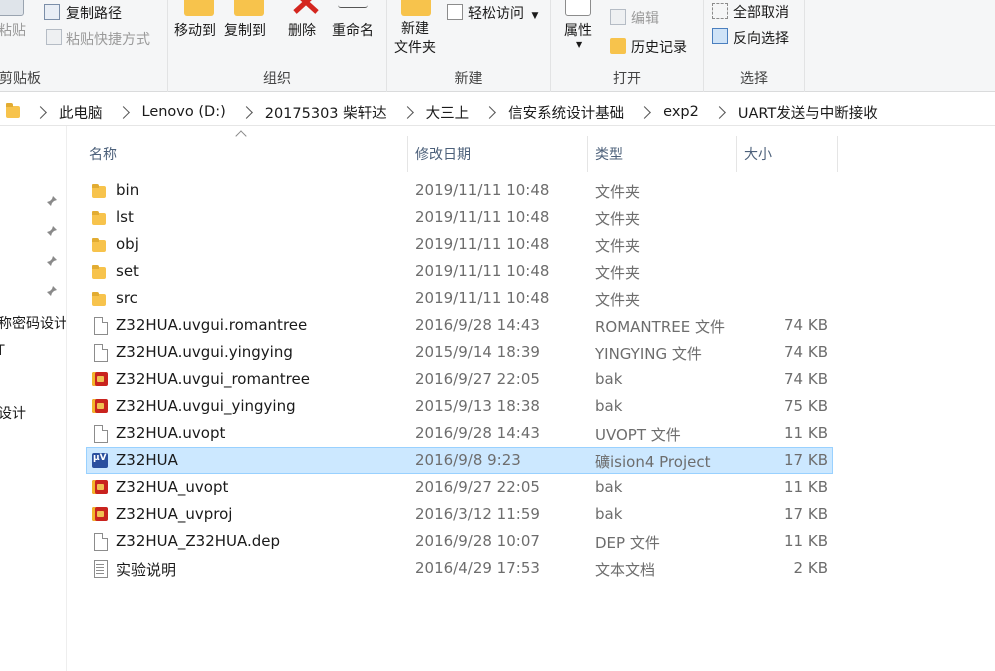 The width and height of the screenshot is (995, 671). Describe the element at coordinates (806, 406) in the screenshot. I see `file-size: 75 KB` at that location.